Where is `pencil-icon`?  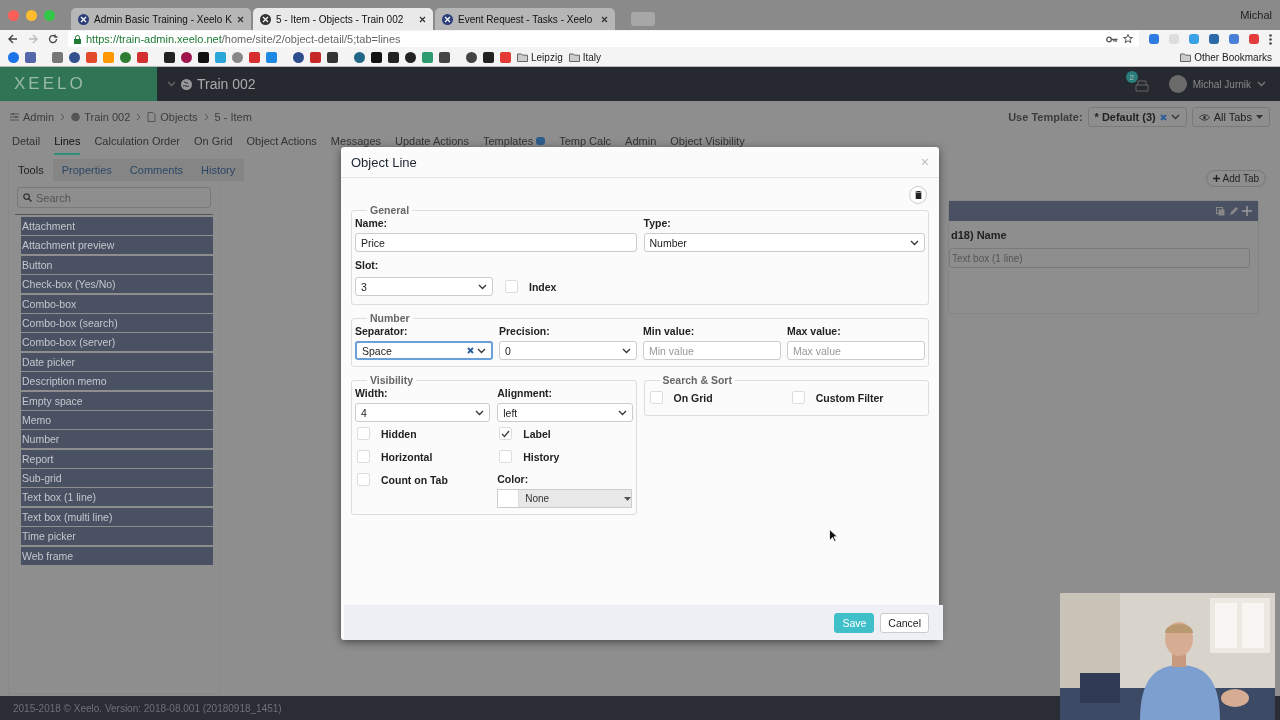 pencil-icon is located at coordinates (1233, 211).